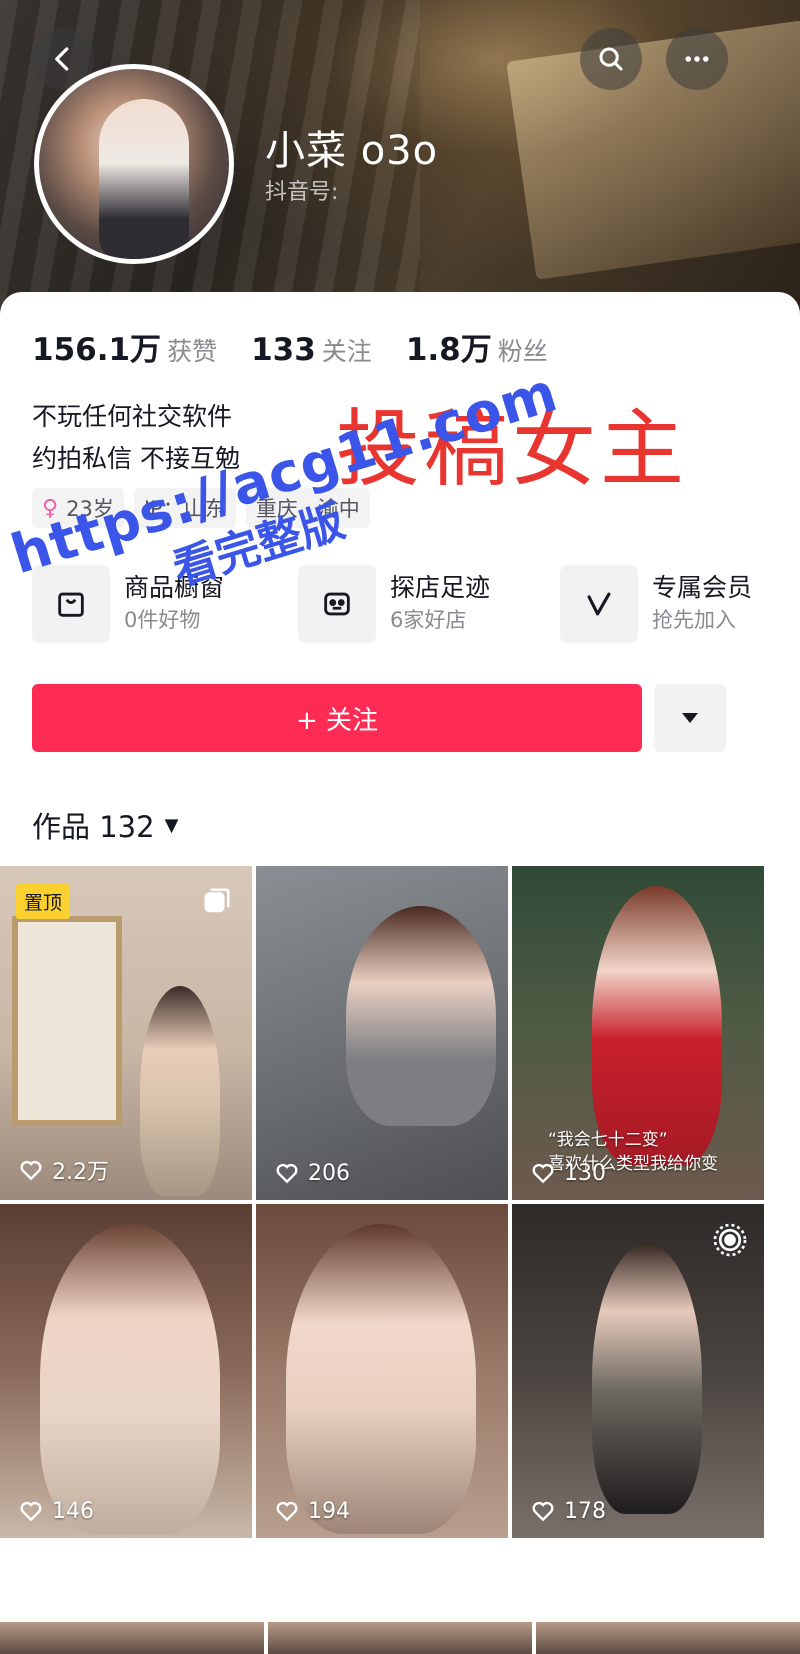  I want to click on follow-dropdown-button, so click(690, 718).